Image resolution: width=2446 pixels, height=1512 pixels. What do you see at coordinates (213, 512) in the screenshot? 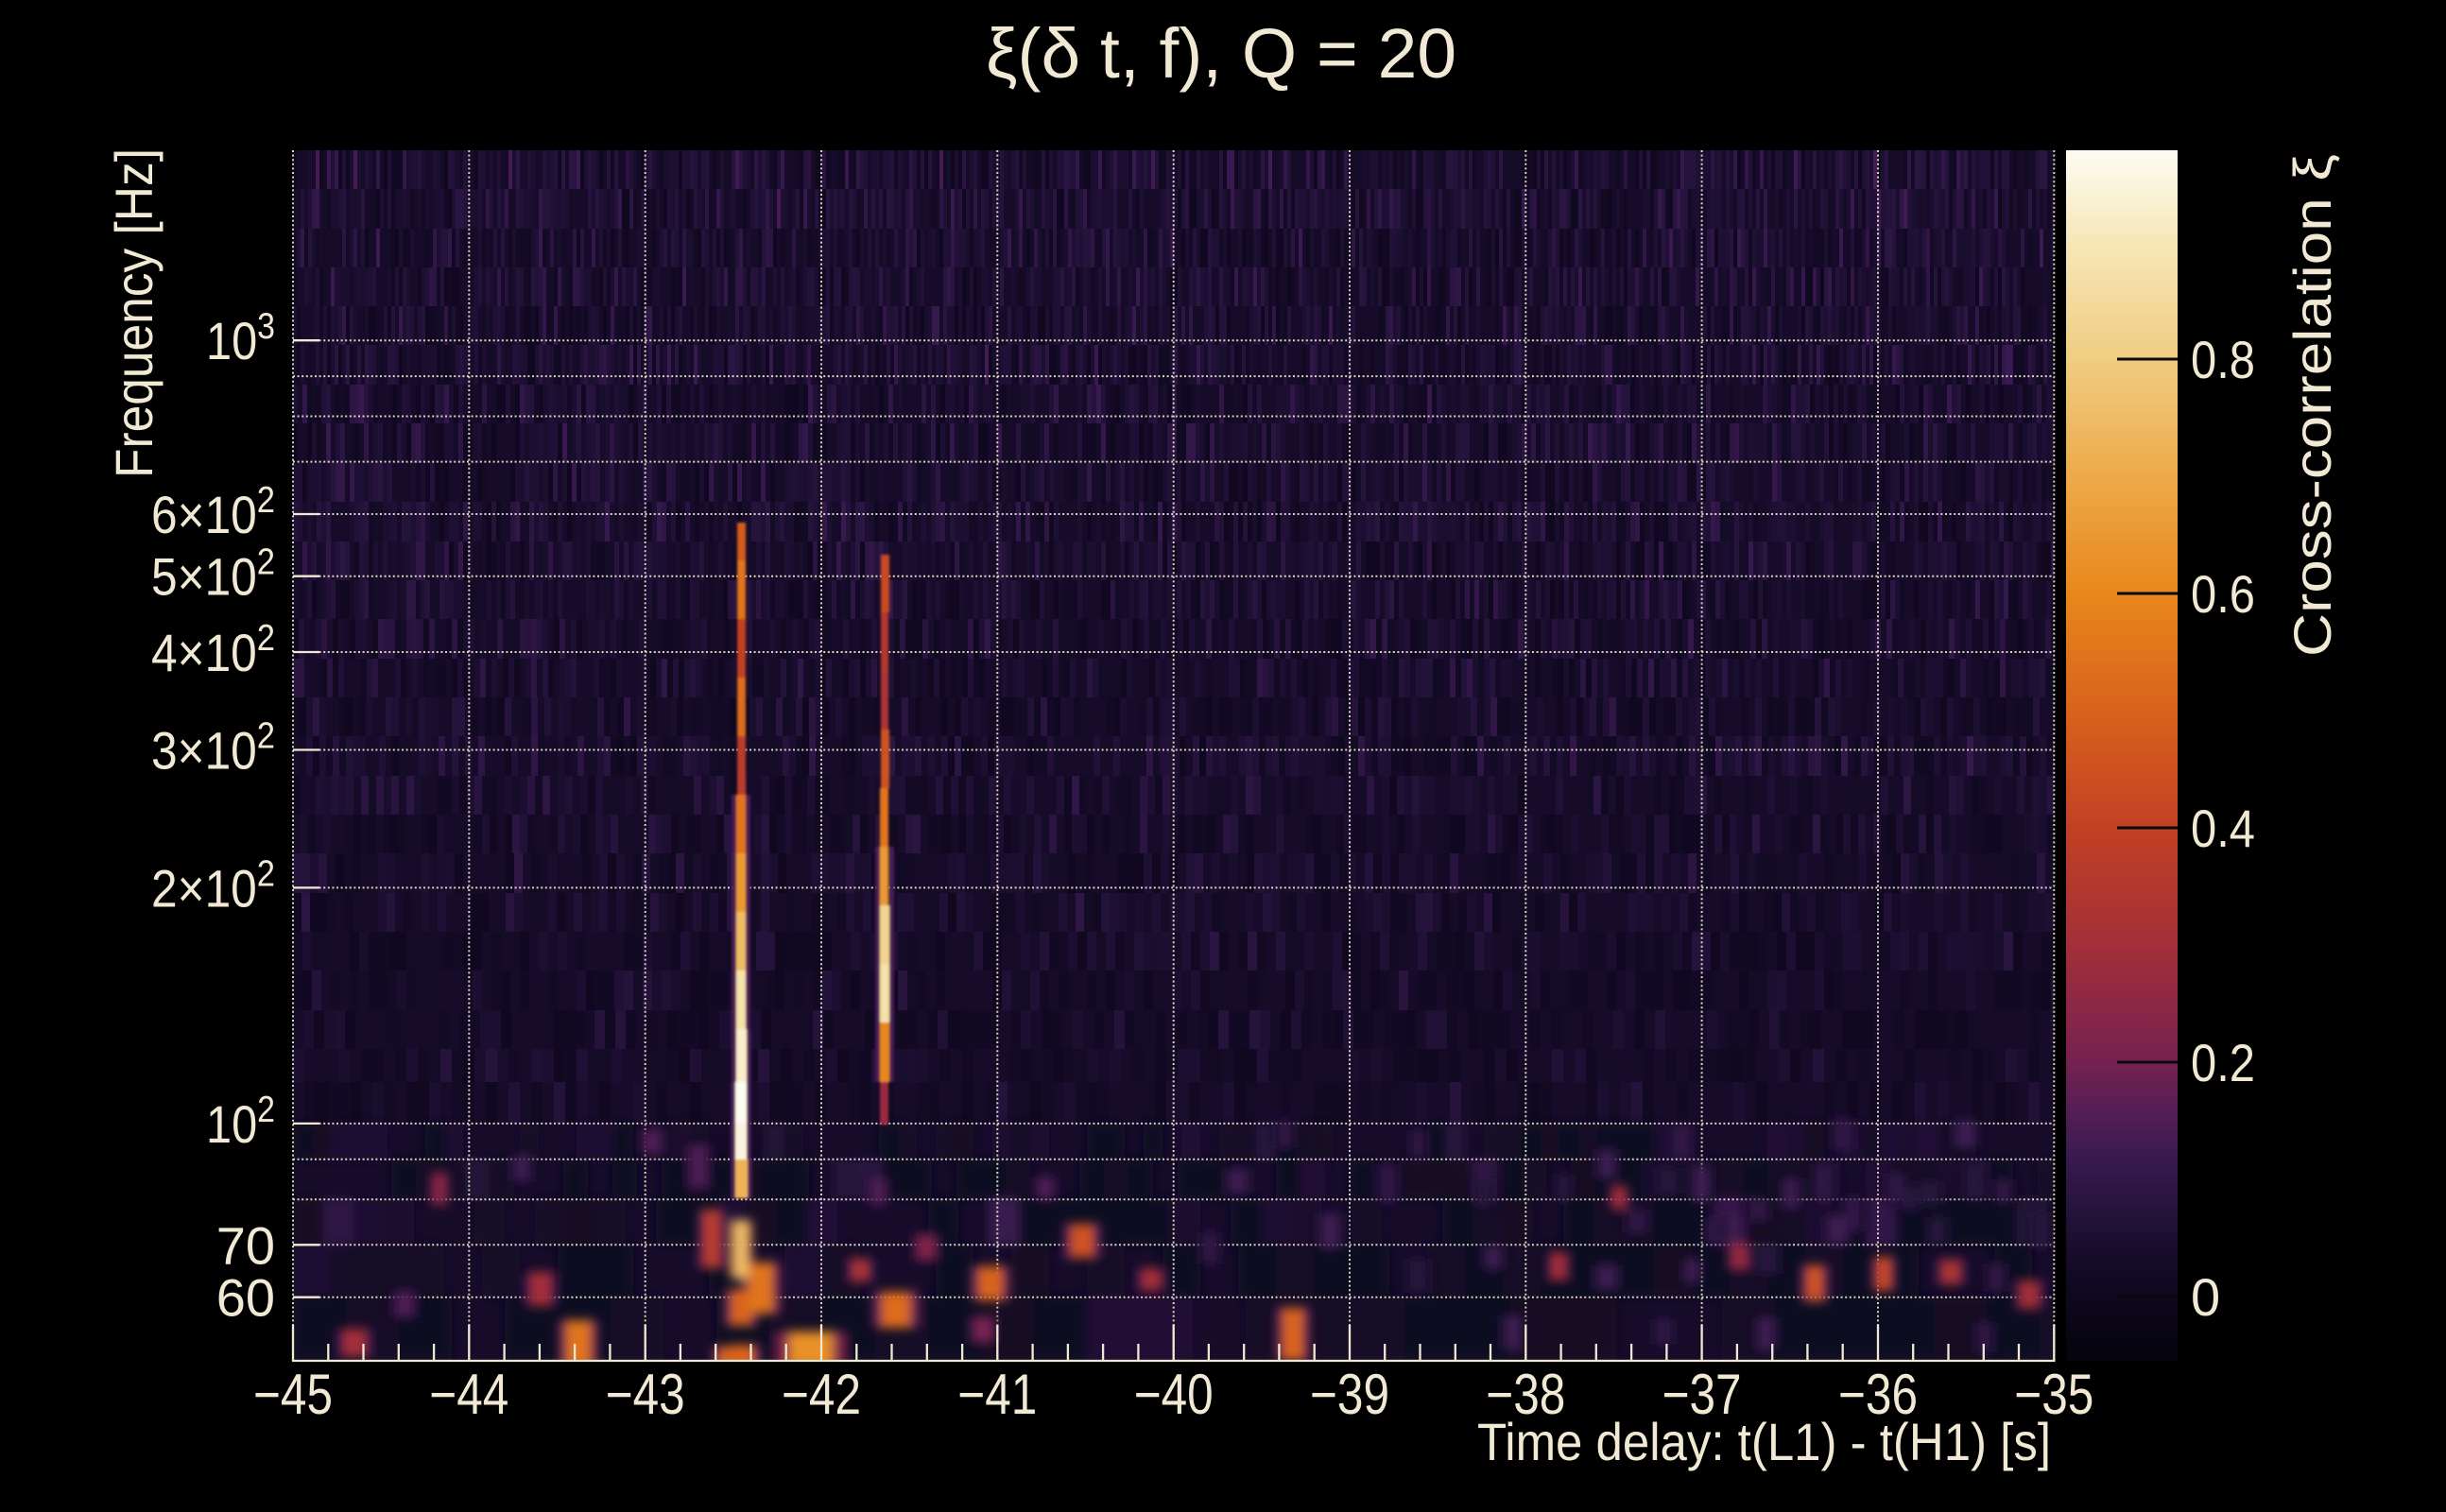
I see `svg-text: 6×102` at bounding box center [213, 512].